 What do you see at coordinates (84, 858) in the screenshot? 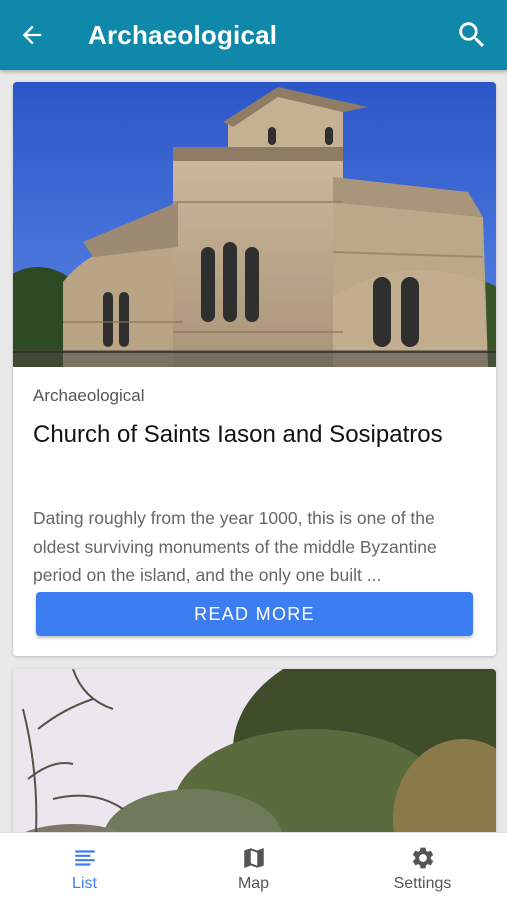
I see `list-icon` at bounding box center [84, 858].